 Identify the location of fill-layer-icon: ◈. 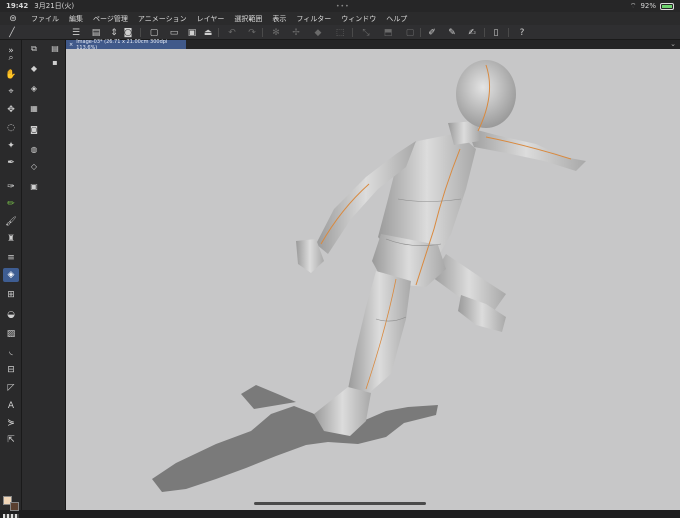
(34, 88).